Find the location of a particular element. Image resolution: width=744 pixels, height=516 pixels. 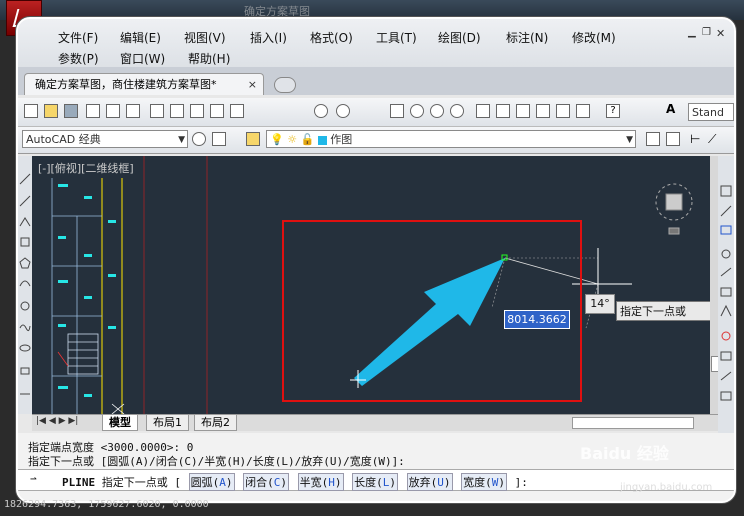

layers-toolbar: AutoCAD 经典 ▼ 💡 ☼ 🔓 作图 ▼ ⊢ ⟋ is located at coordinates (376, 140).